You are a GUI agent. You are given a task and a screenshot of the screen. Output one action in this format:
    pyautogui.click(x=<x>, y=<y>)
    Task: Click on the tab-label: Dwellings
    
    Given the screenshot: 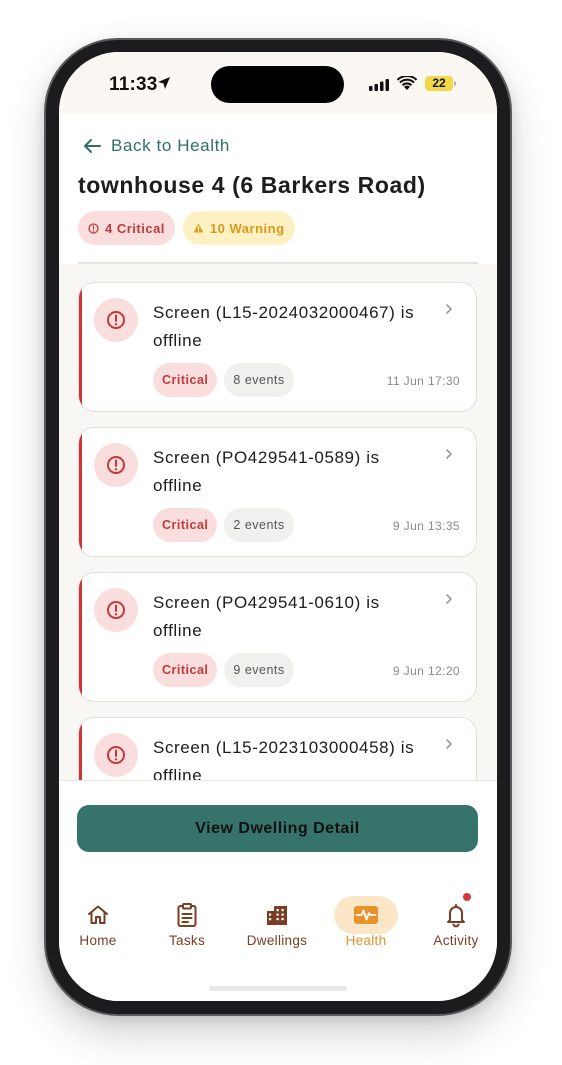 What is the action you would take?
    pyautogui.click(x=277, y=940)
    